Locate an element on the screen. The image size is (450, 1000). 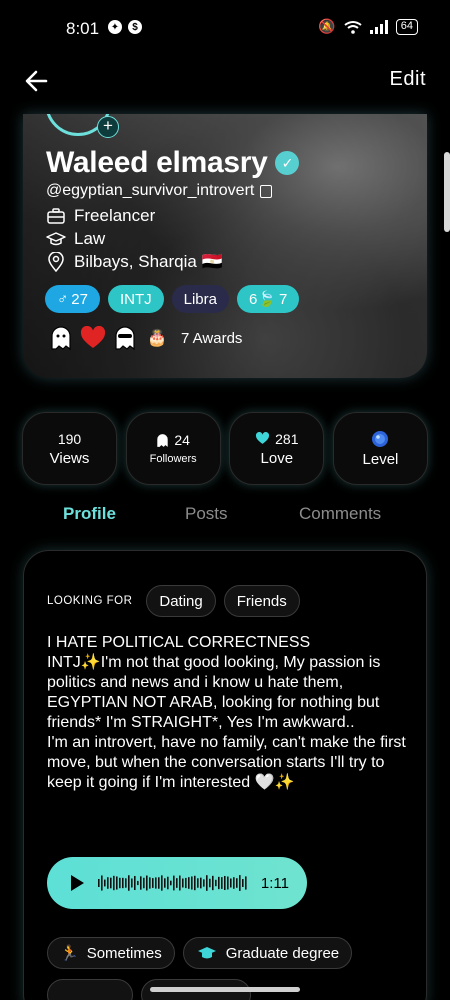
awards-count: 7 Awards is located at coordinates (212, 338).